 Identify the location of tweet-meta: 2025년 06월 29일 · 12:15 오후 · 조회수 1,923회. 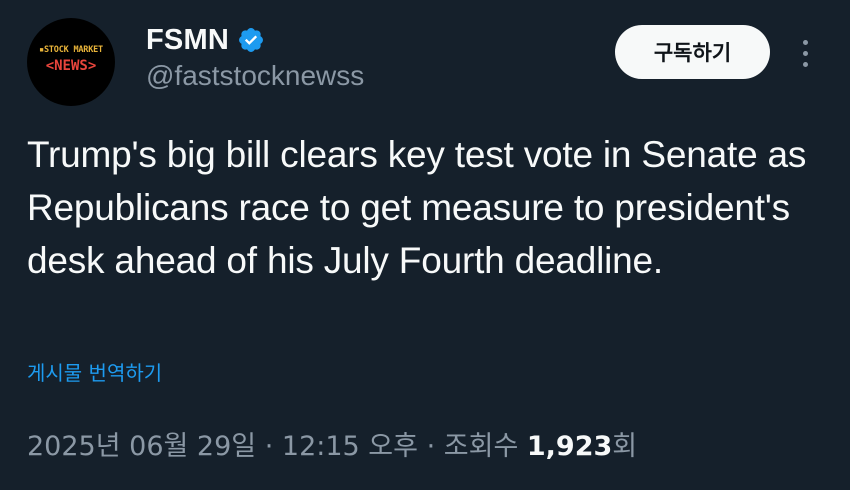
(332, 443).